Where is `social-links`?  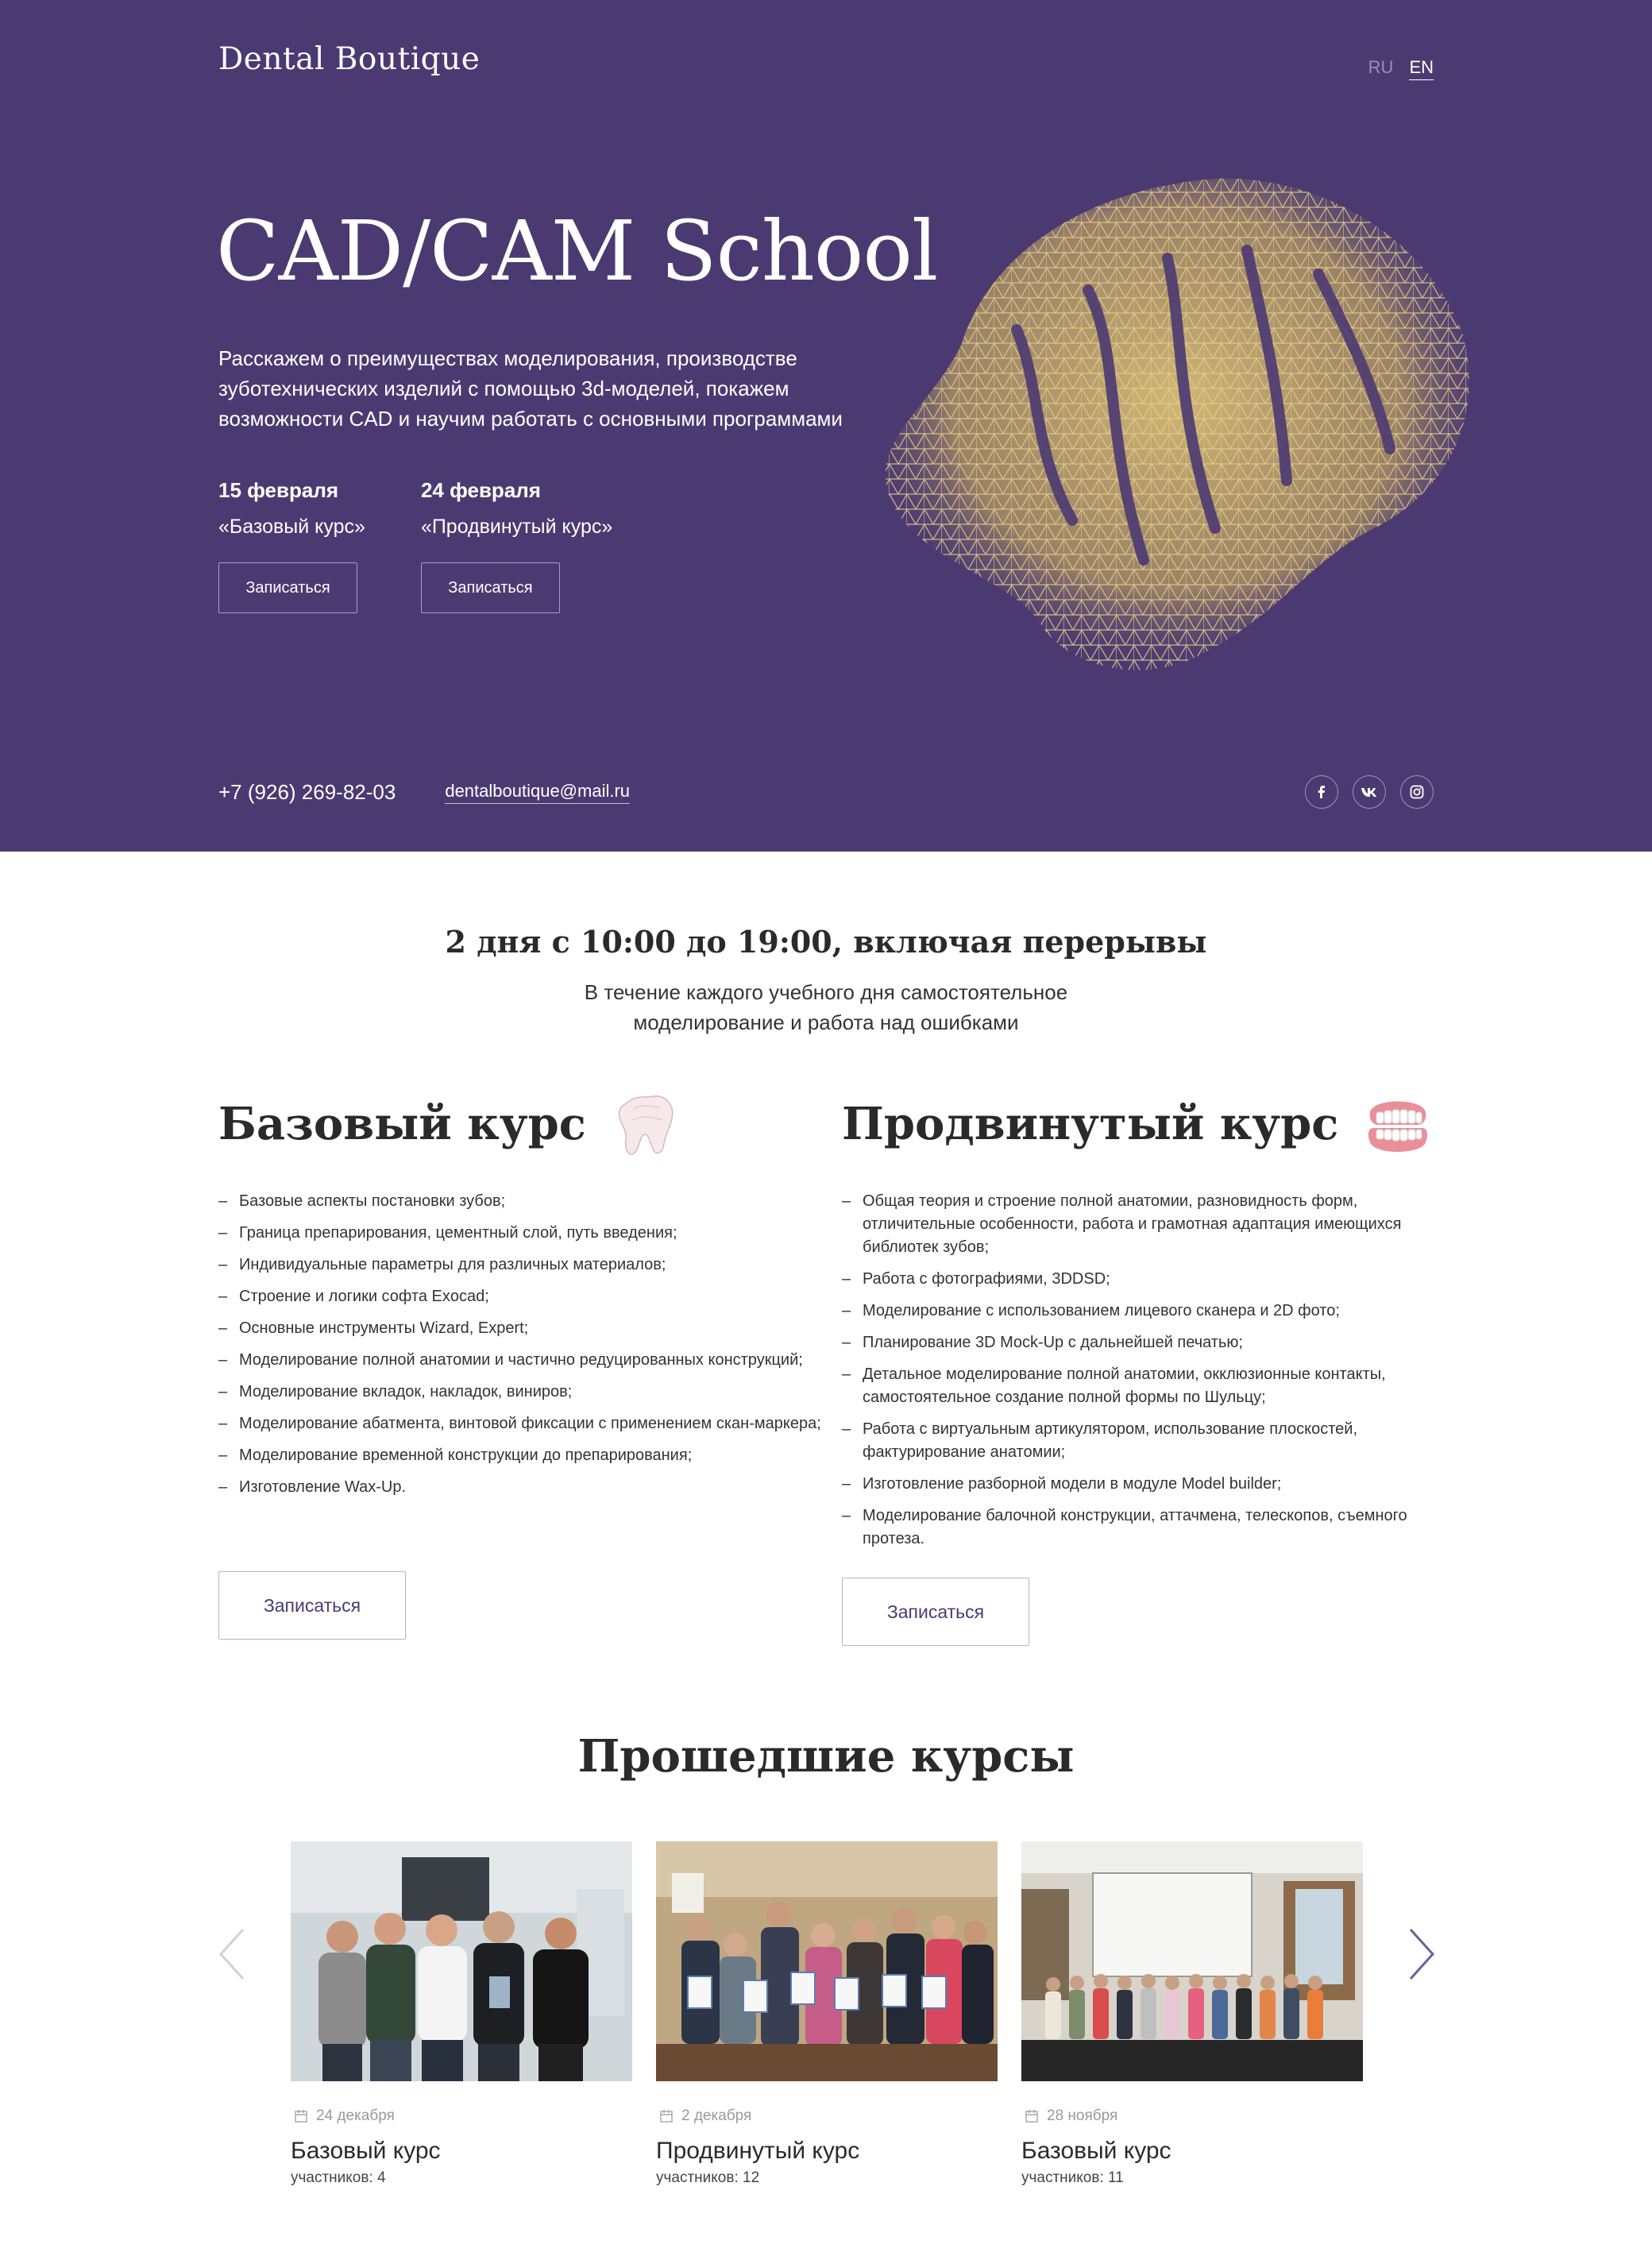
social-links is located at coordinates (1369, 792).